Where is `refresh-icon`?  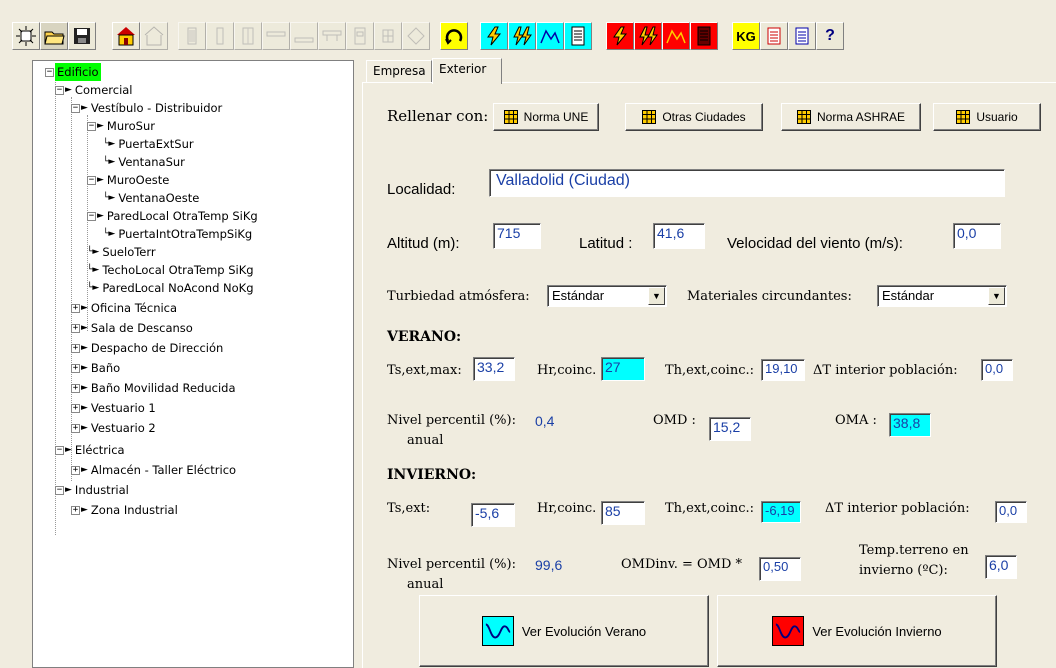 refresh-icon is located at coordinates (454, 36).